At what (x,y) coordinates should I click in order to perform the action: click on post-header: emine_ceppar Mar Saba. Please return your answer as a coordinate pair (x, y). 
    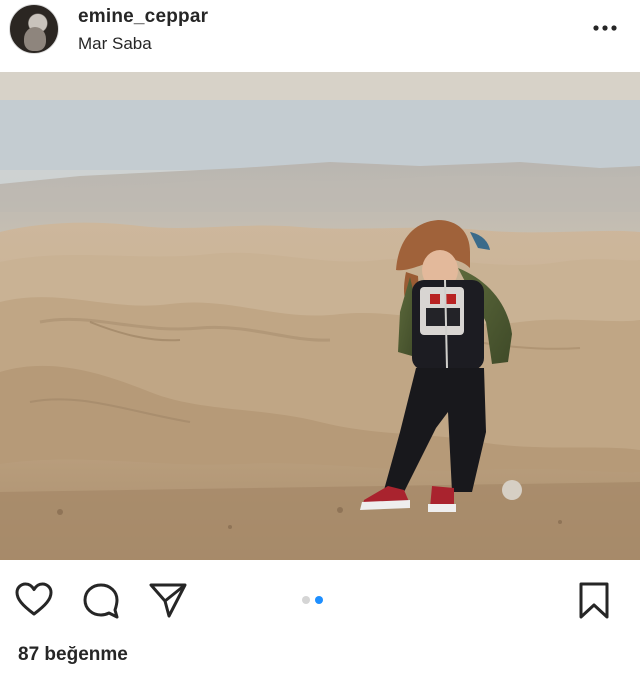
    Looking at the image, I should click on (320, 36).